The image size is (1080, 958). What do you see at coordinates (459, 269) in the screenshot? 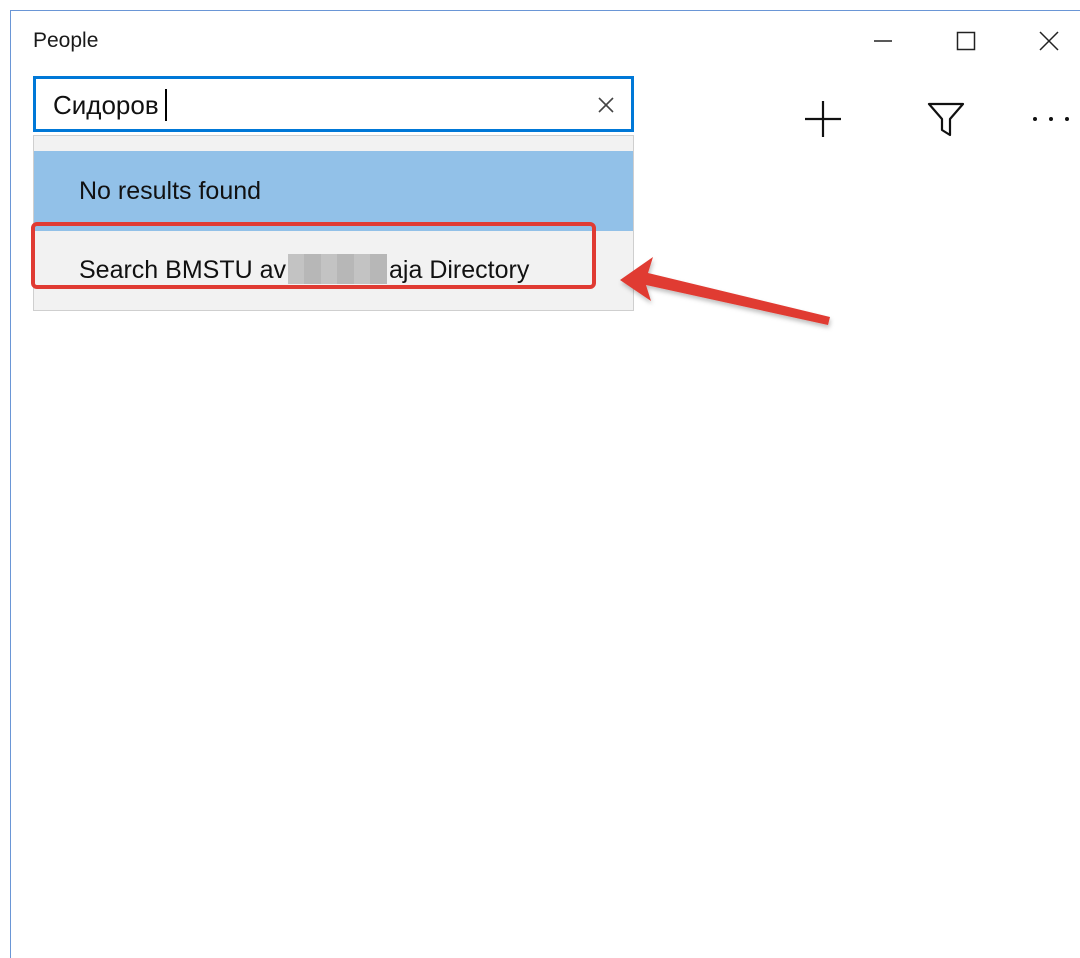
I see `search-directory-suffix: aja Directory` at bounding box center [459, 269].